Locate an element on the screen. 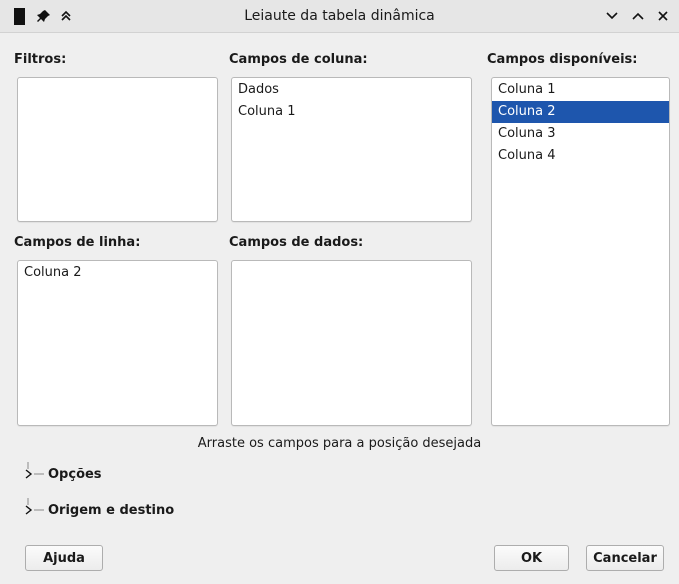  list-item-selected: Coluna 2 is located at coordinates (580, 112).